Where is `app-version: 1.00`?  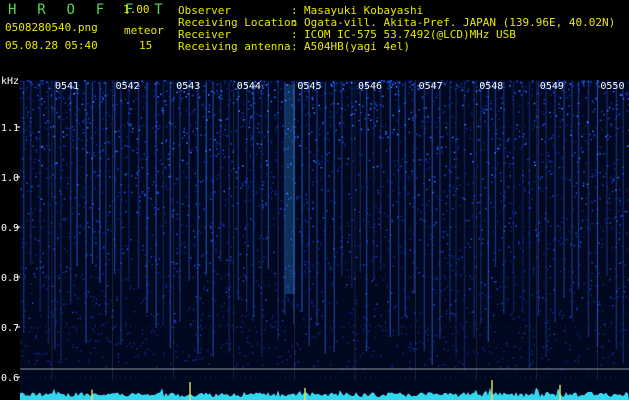
app-version: 1.00 is located at coordinates (136, 9).